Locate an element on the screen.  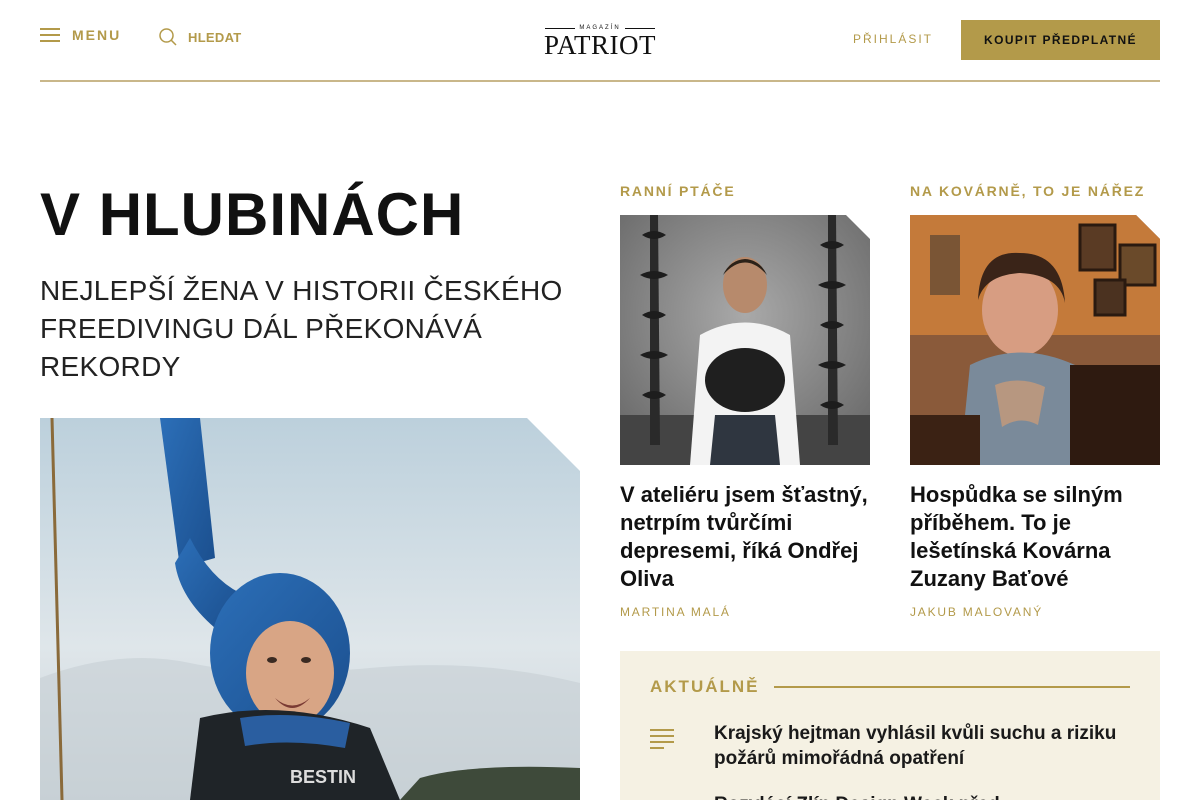
search-button: HLEDAT is located at coordinates (200, 37).